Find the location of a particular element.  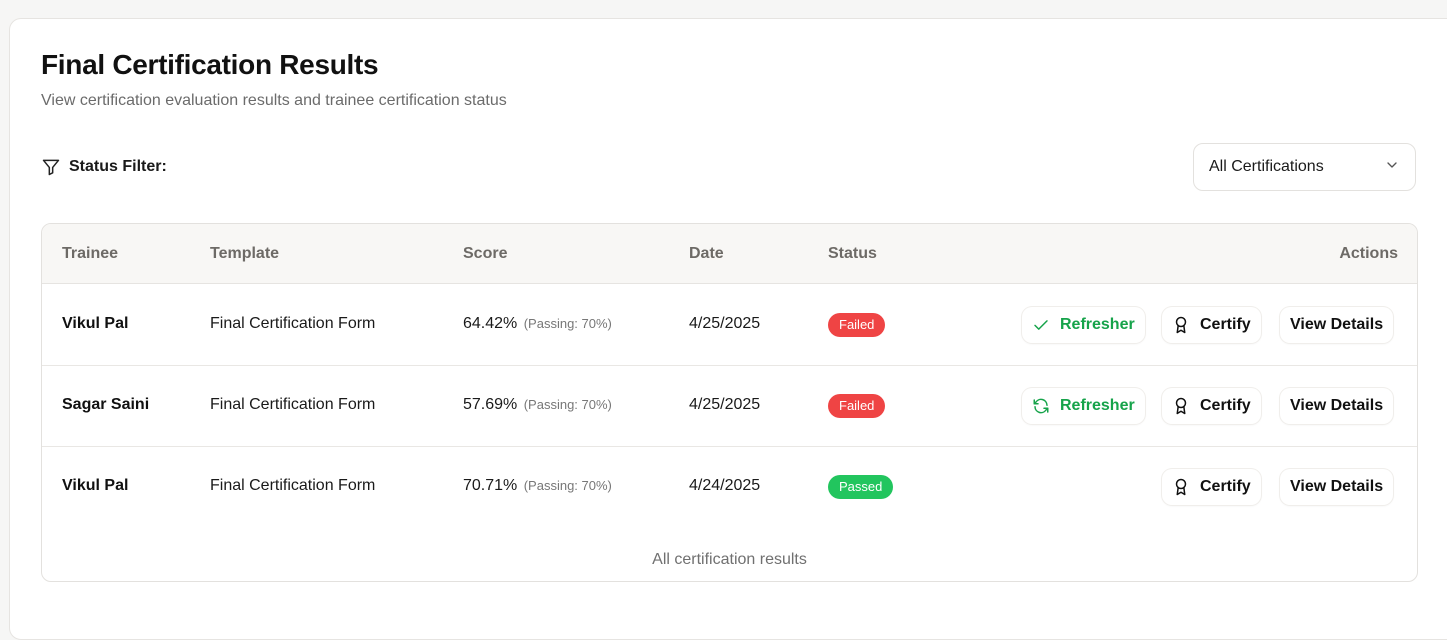

score-value: 57.69% is located at coordinates (490, 404).